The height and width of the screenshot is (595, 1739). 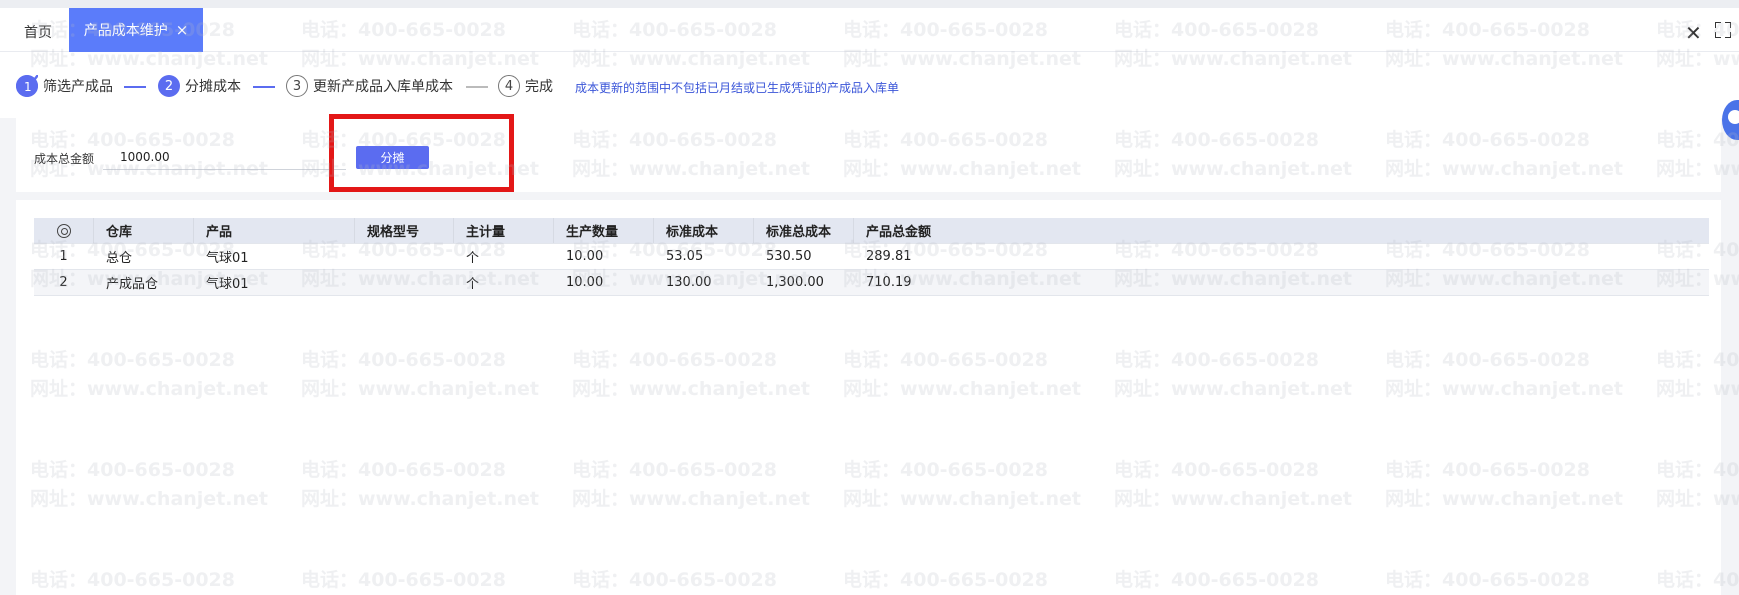 I want to click on tab-product-cost-maintenance: 产品成本维护 ×, so click(x=136, y=30).